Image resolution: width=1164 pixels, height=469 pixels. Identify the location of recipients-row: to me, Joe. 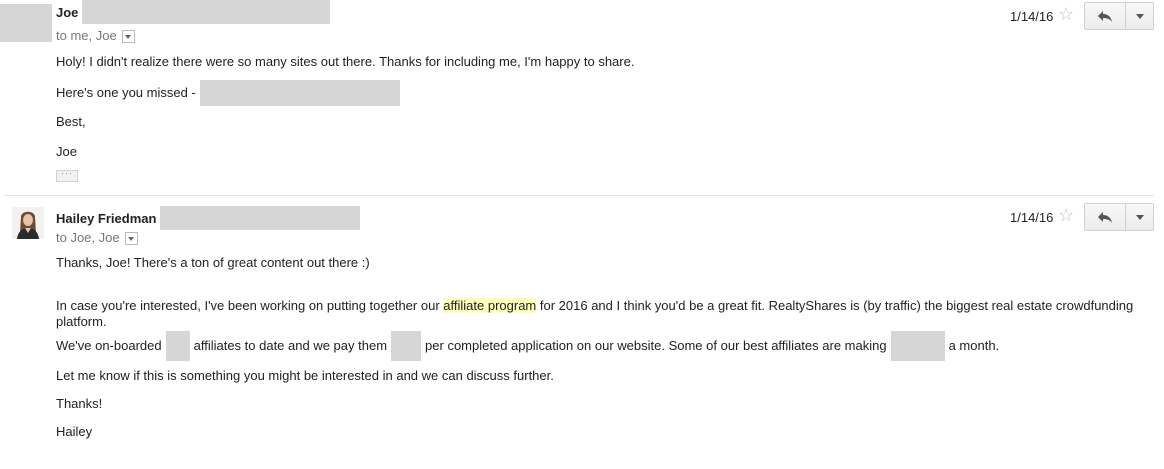
(95, 35).